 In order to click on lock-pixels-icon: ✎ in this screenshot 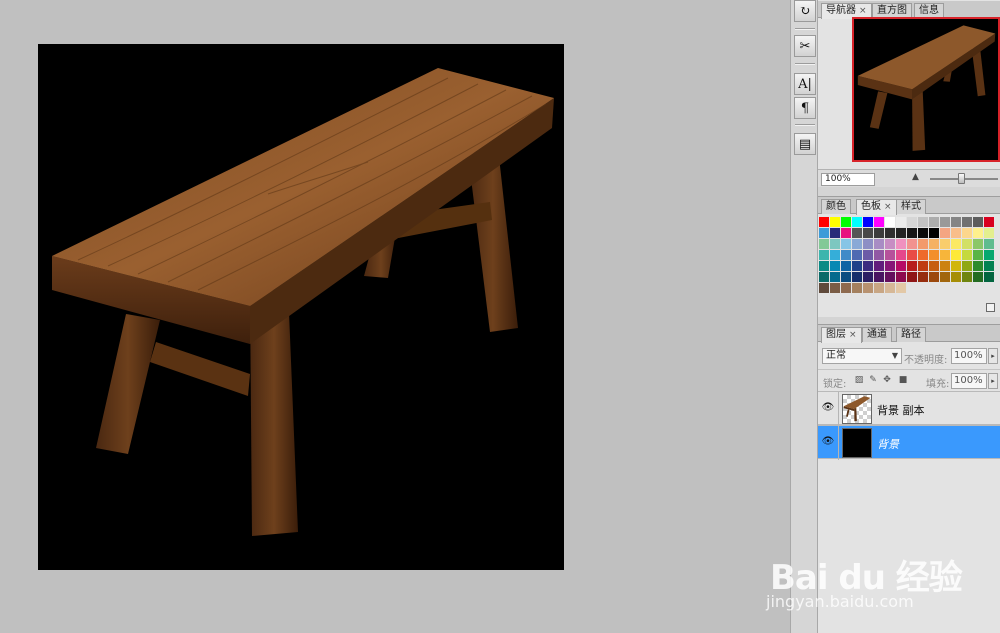, I will do `click(873, 380)`.